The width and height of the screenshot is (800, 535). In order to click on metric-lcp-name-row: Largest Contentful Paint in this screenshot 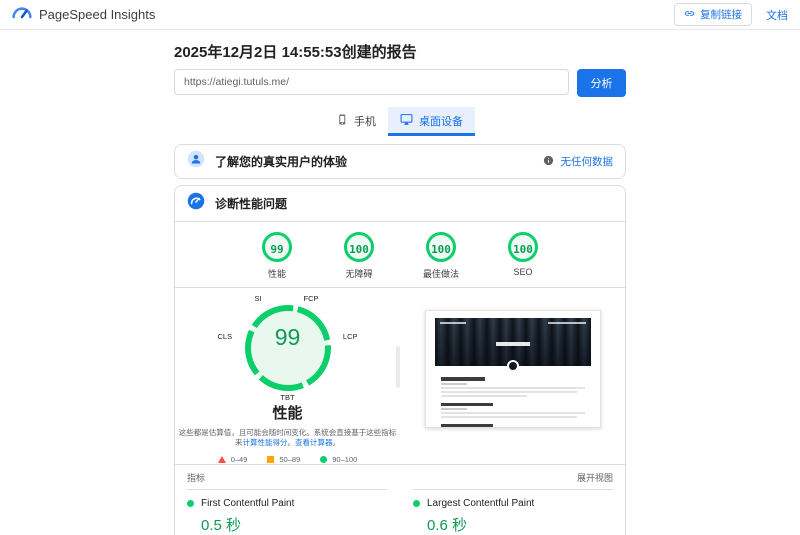, I will do `click(513, 503)`.